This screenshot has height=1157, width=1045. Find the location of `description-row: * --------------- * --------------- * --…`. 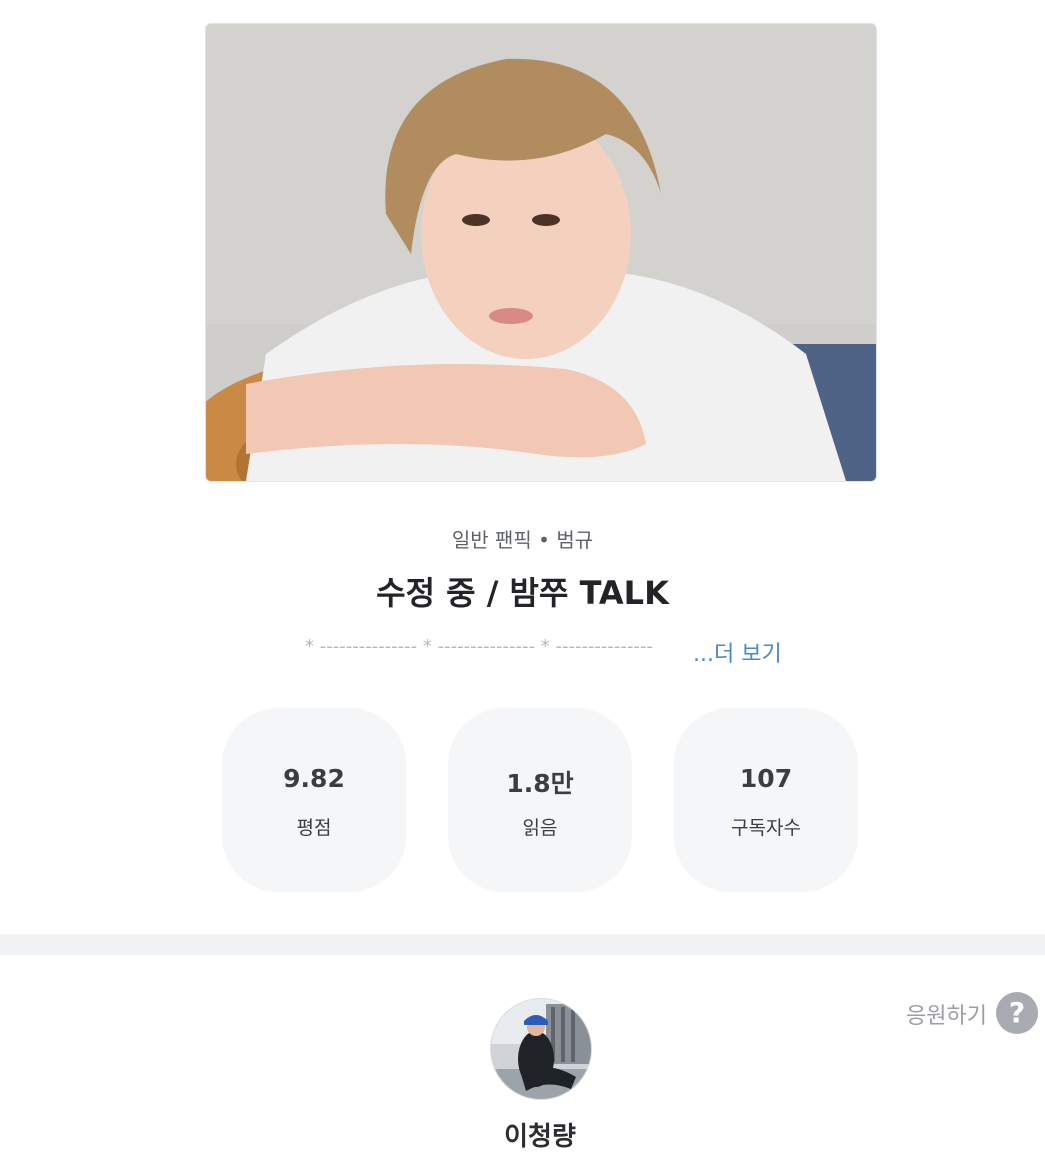

description-row: * --------------- * --------------- * --… is located at coordinates (545, 652).